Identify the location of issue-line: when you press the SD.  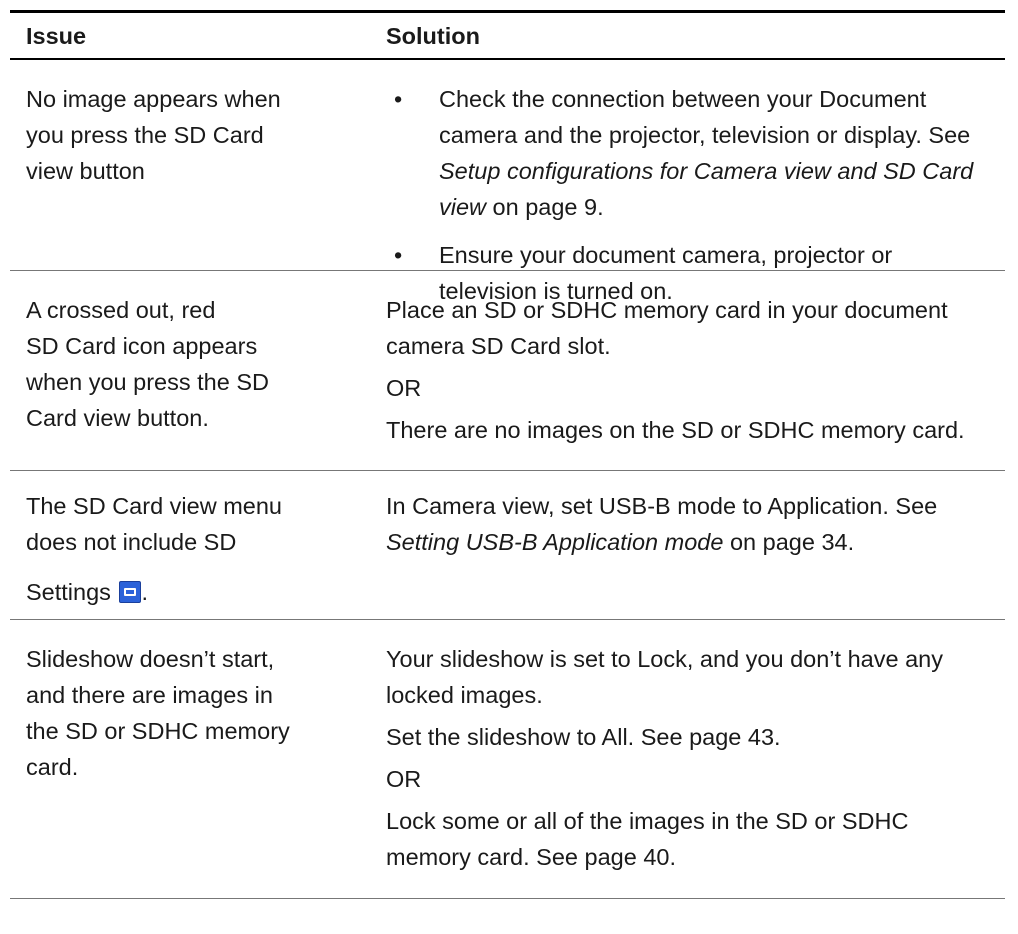
(147, 382).